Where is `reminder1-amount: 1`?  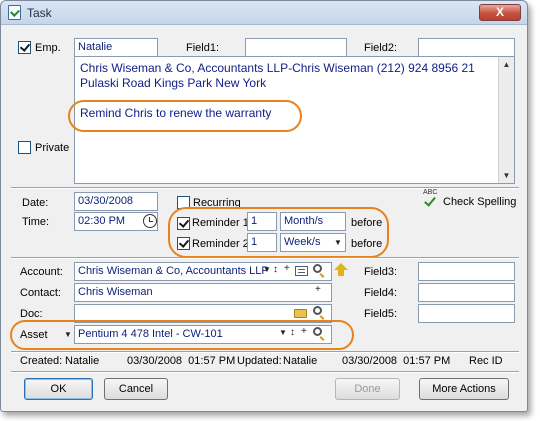 reminder1-amount: 1 is located at coordinates (262, 221).